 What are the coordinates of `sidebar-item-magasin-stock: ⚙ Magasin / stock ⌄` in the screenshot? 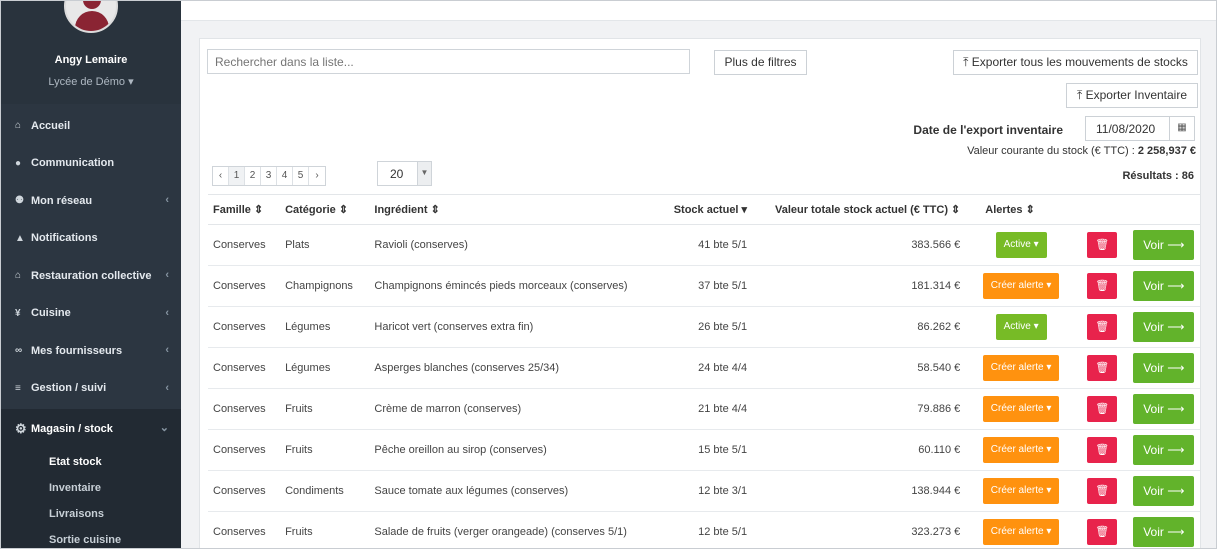 It's located at (91, 429).